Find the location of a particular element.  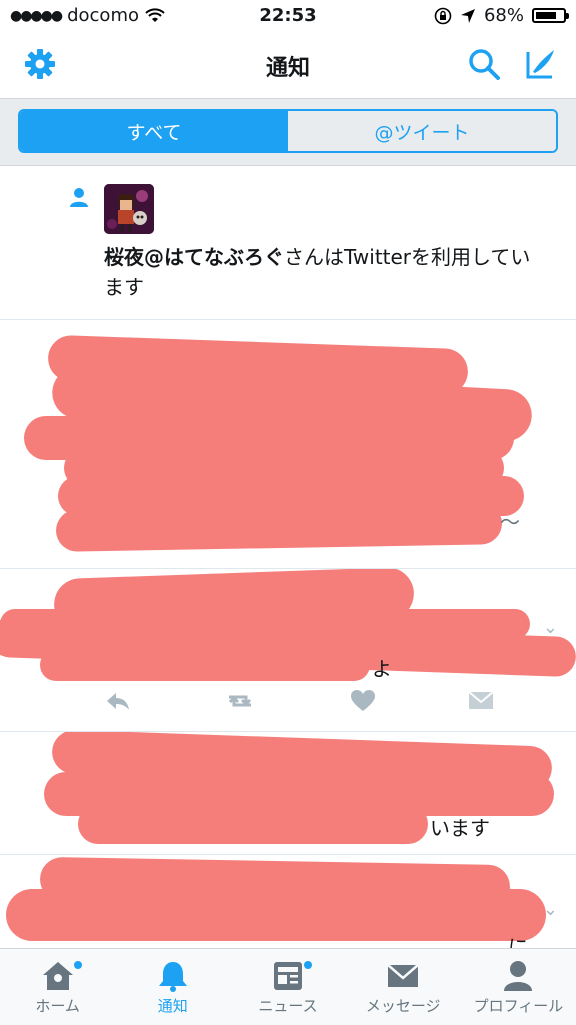

location-arrow-icon is located at coordinates (467, 15).